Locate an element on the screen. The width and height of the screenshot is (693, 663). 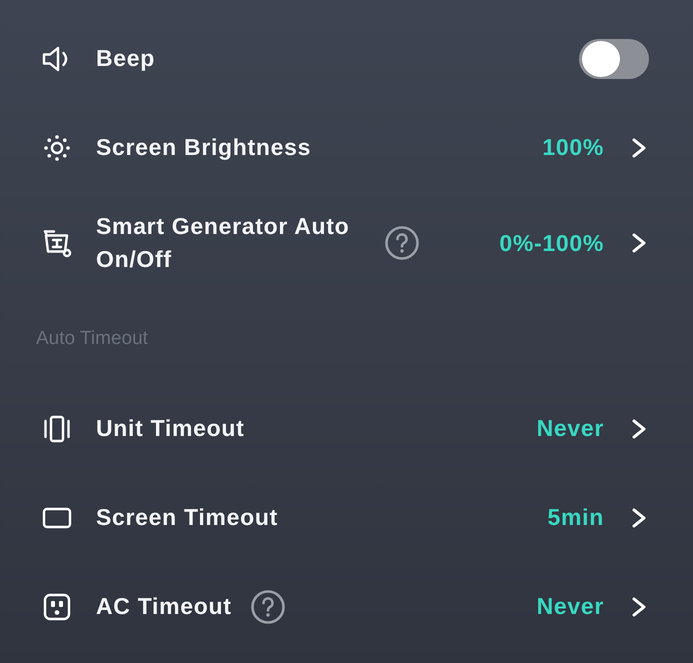
setting-value: 0%-100% is located at coordinates (551, 243).